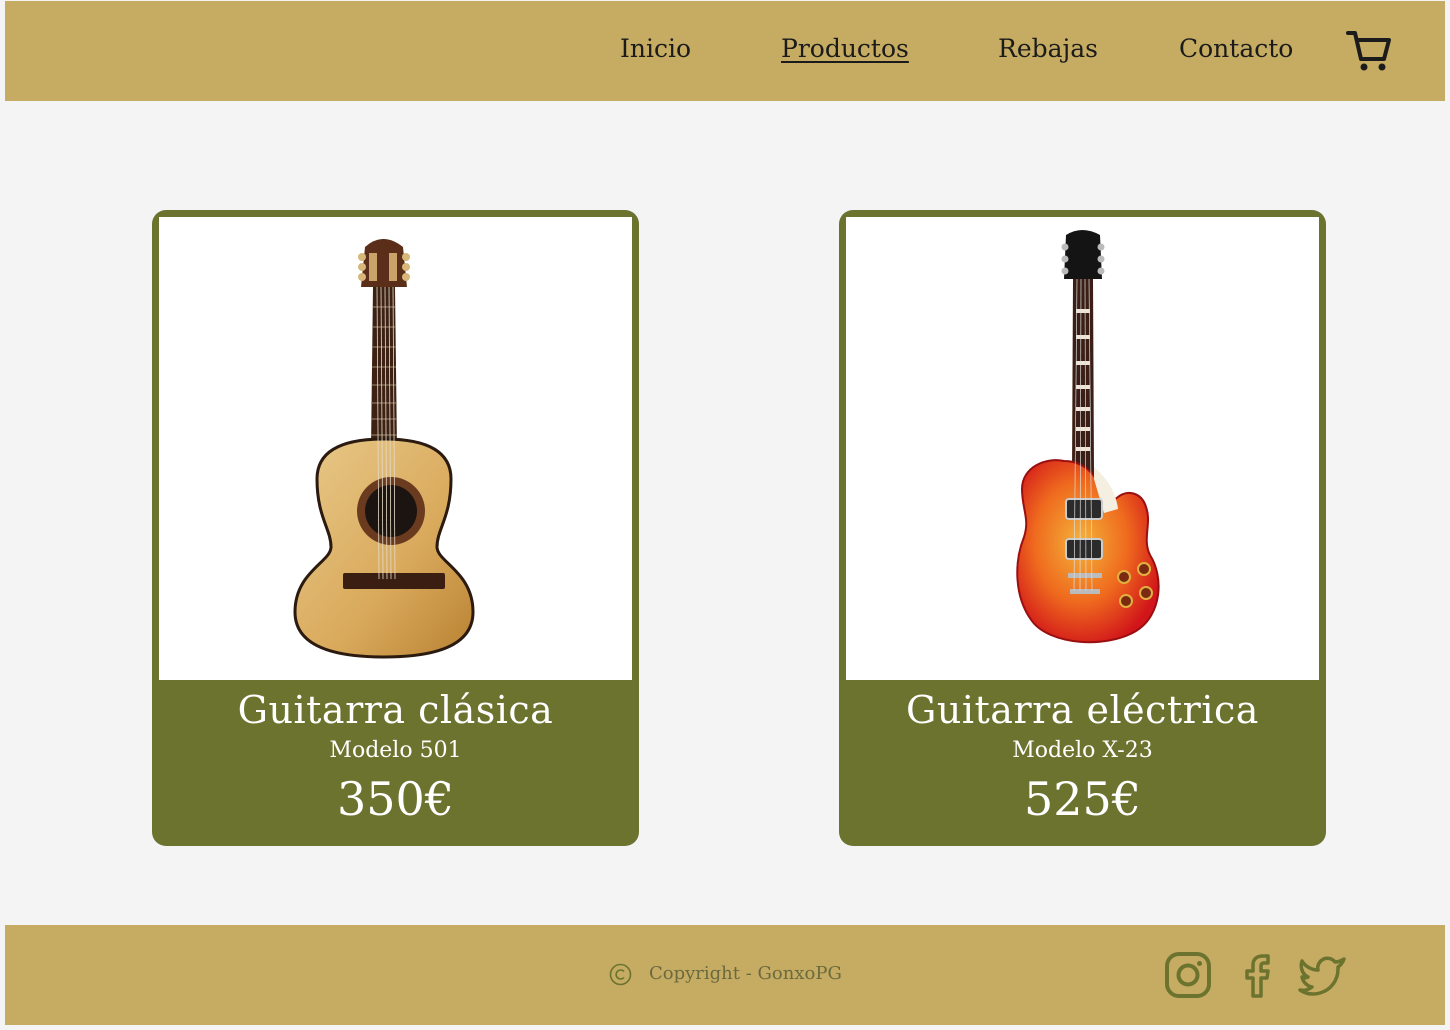  I want to click on classical-guitar-image, so click(384, 449).